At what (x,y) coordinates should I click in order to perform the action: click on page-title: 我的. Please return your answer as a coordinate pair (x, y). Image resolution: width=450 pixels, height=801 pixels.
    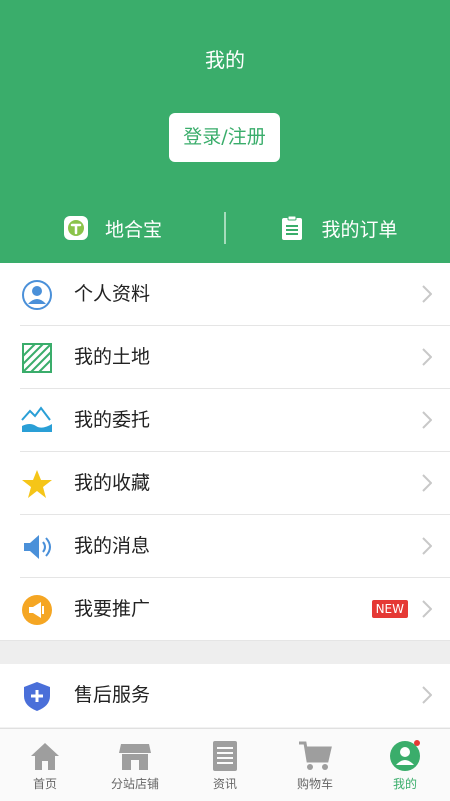
    Looking at the image, I should click on (225, 60).